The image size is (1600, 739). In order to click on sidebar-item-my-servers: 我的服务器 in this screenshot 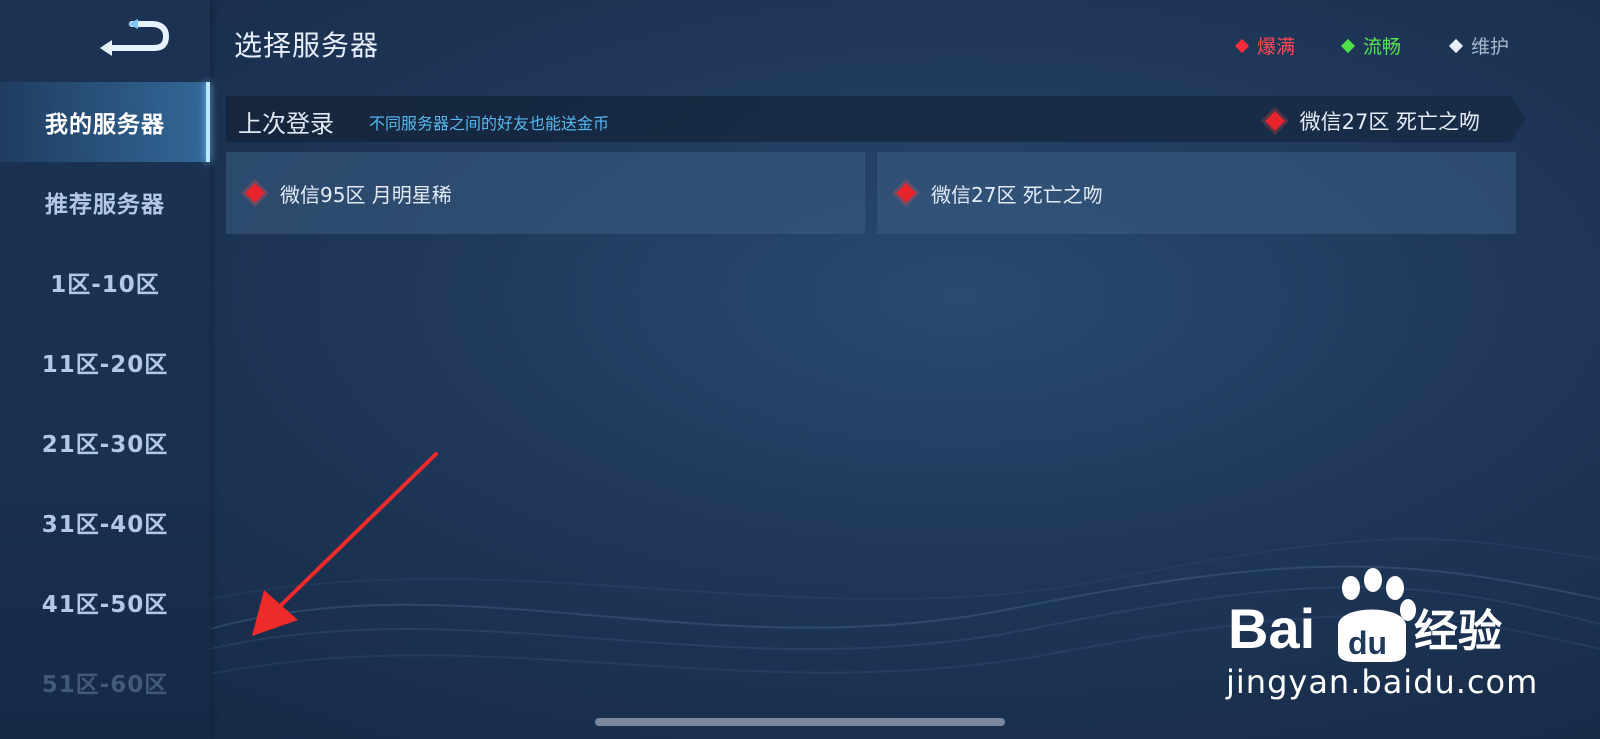, I will do `click(105, 122)`.